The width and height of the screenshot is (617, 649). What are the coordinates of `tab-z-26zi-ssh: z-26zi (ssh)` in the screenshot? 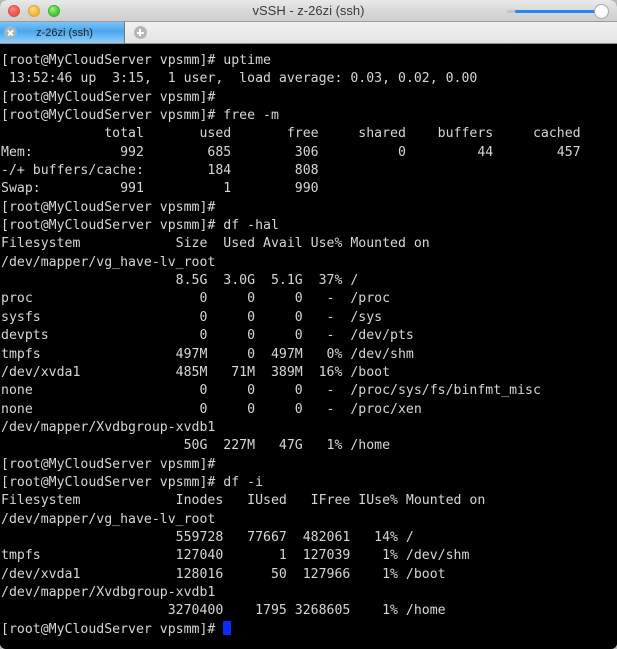 It's located at (62, 32).